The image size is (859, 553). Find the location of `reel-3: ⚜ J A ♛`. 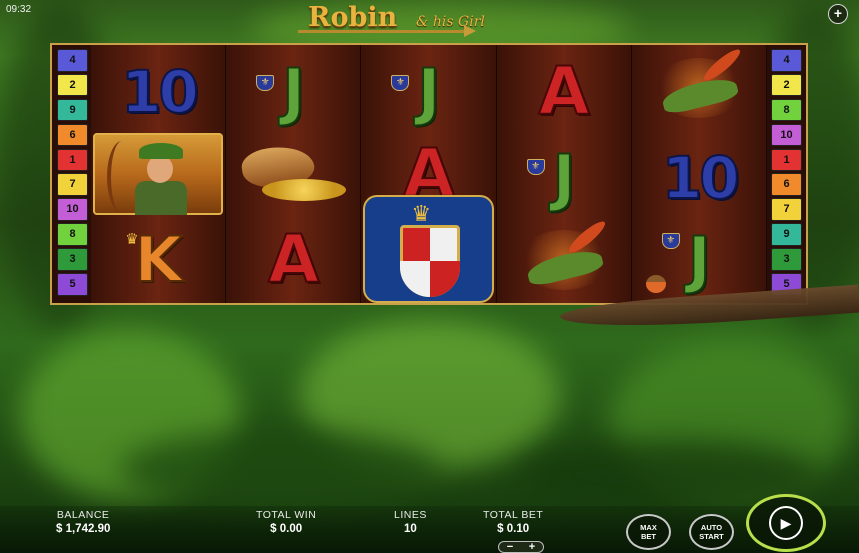

reel-3: ⚜ J A ♛ is located at coordinates (429, 174).